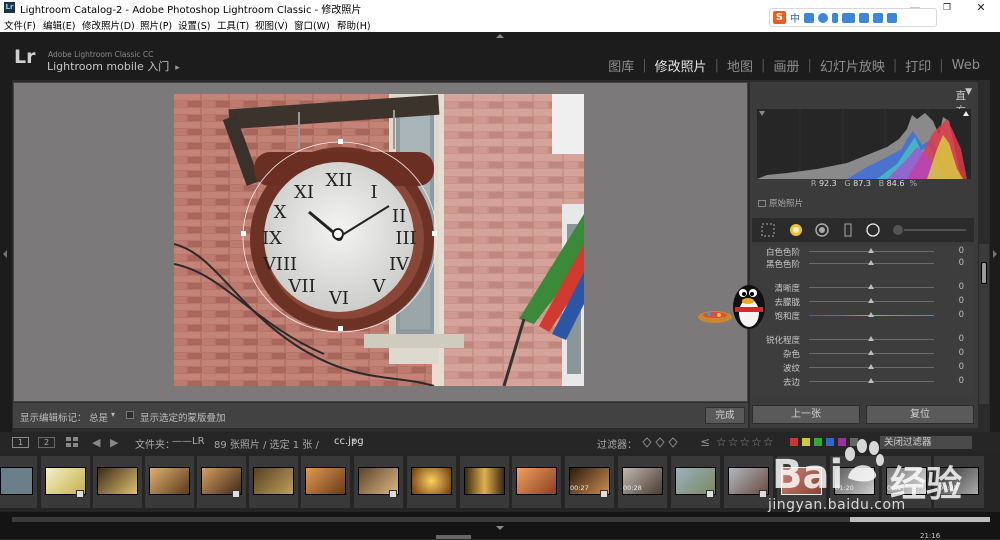  What do you see at coordinates (349, 441) in the screenshot?
I see `current-filename: cc.jpg` at bounding box center [349, 441].